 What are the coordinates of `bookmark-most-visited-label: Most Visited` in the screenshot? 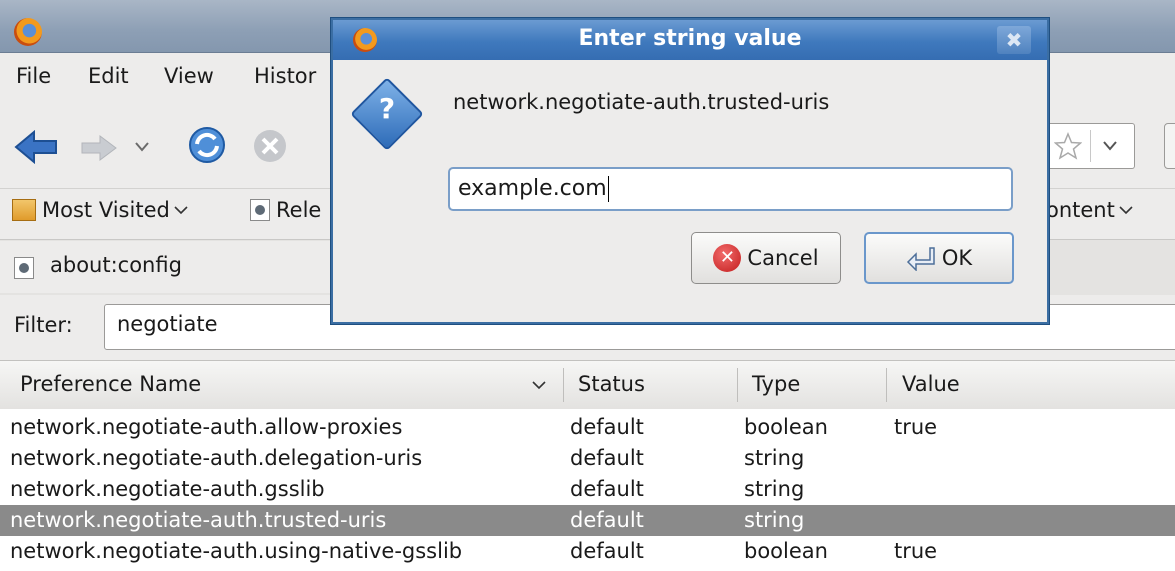 It's located at (106, 210).